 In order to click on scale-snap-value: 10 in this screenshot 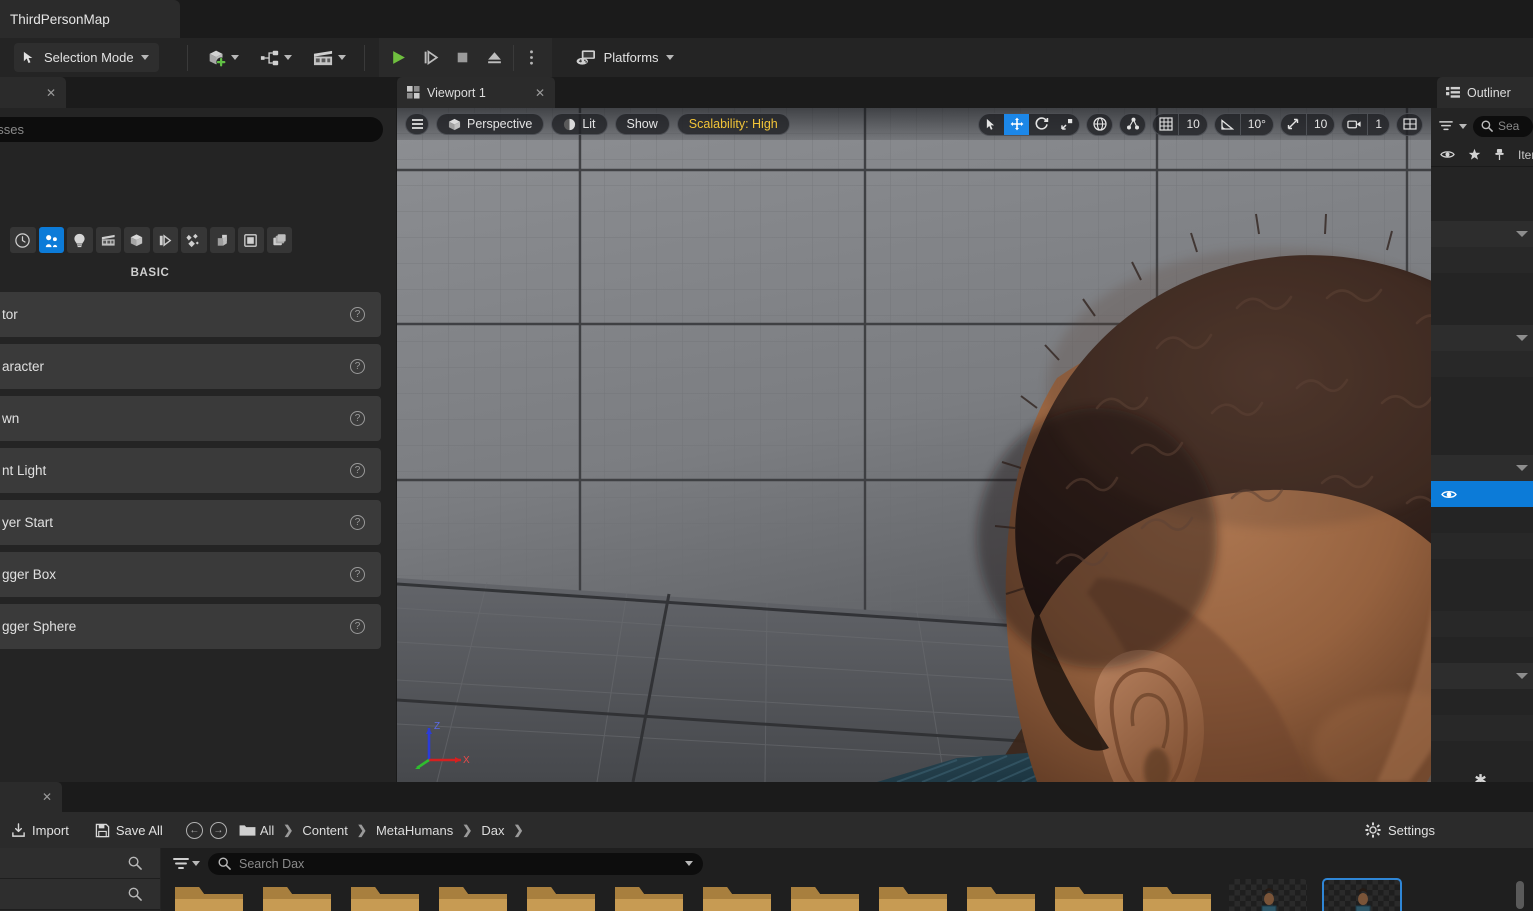, I will do `click(1319, 124)`.